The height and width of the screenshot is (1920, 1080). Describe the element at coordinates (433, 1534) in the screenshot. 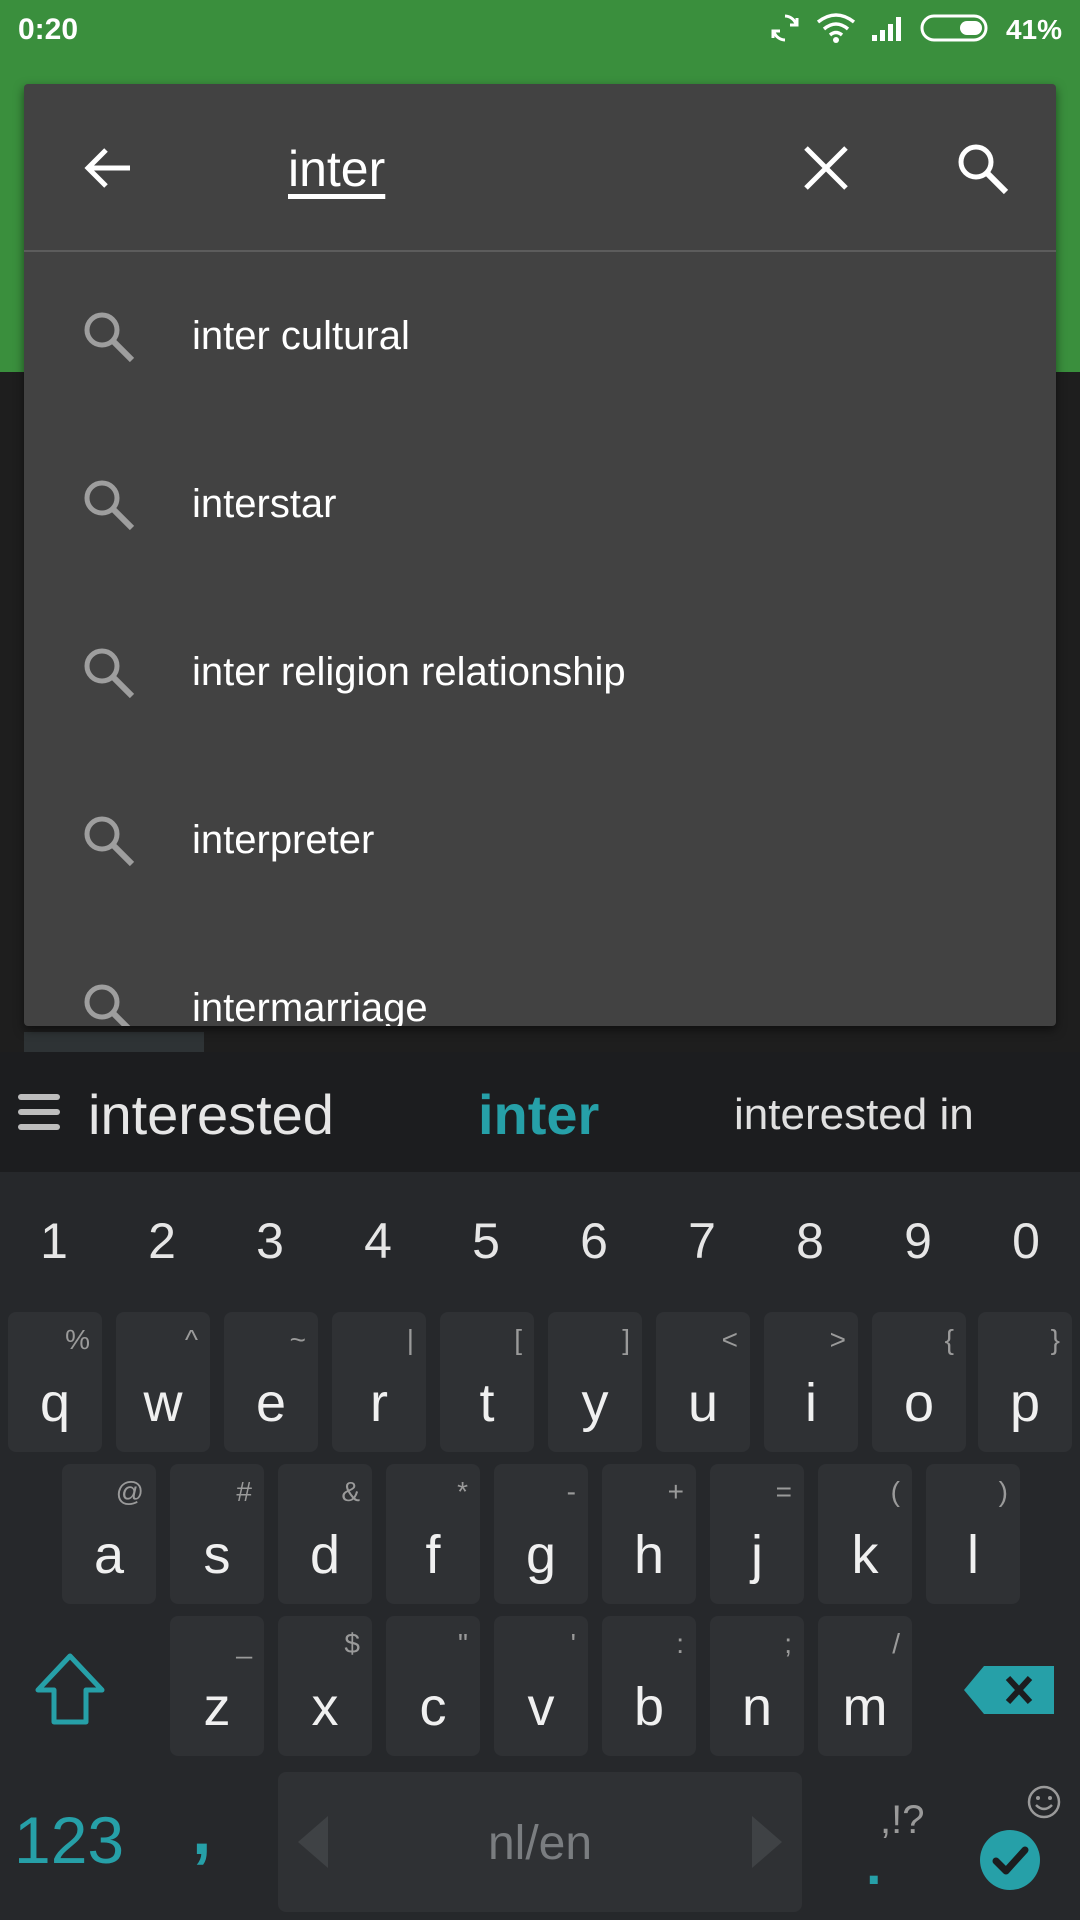

I see `key-f: * f` at that location.